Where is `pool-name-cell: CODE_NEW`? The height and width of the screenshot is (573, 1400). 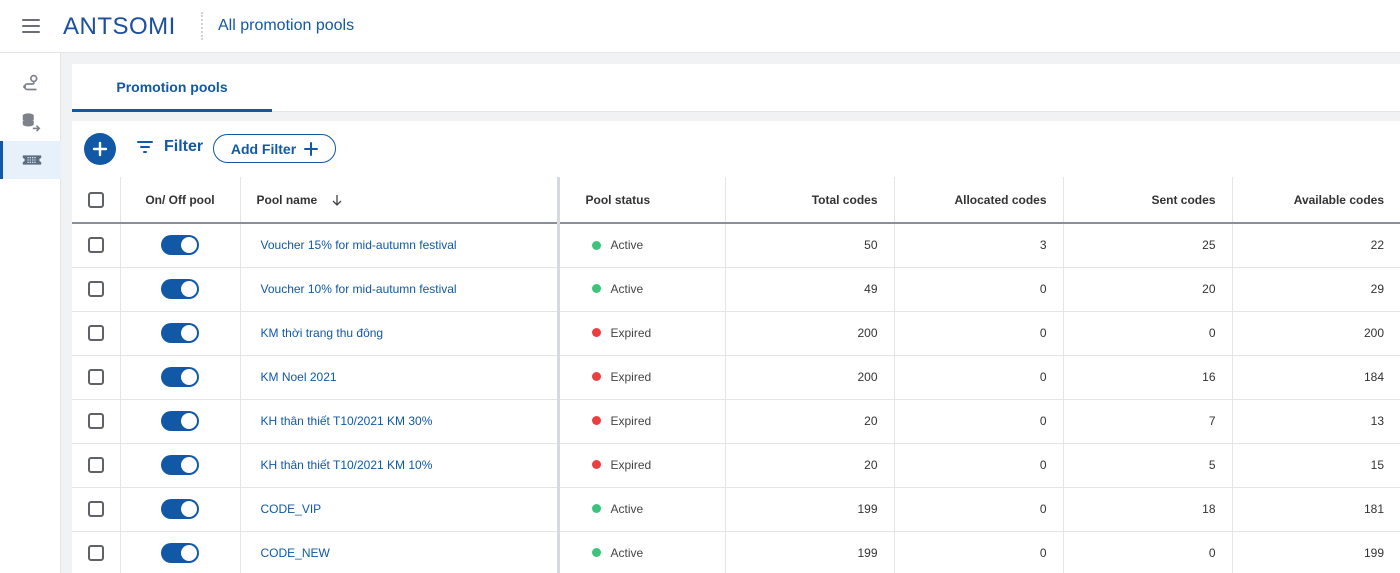
pool-name-cell: CODE_NEW is located at coordinates (399, 552).